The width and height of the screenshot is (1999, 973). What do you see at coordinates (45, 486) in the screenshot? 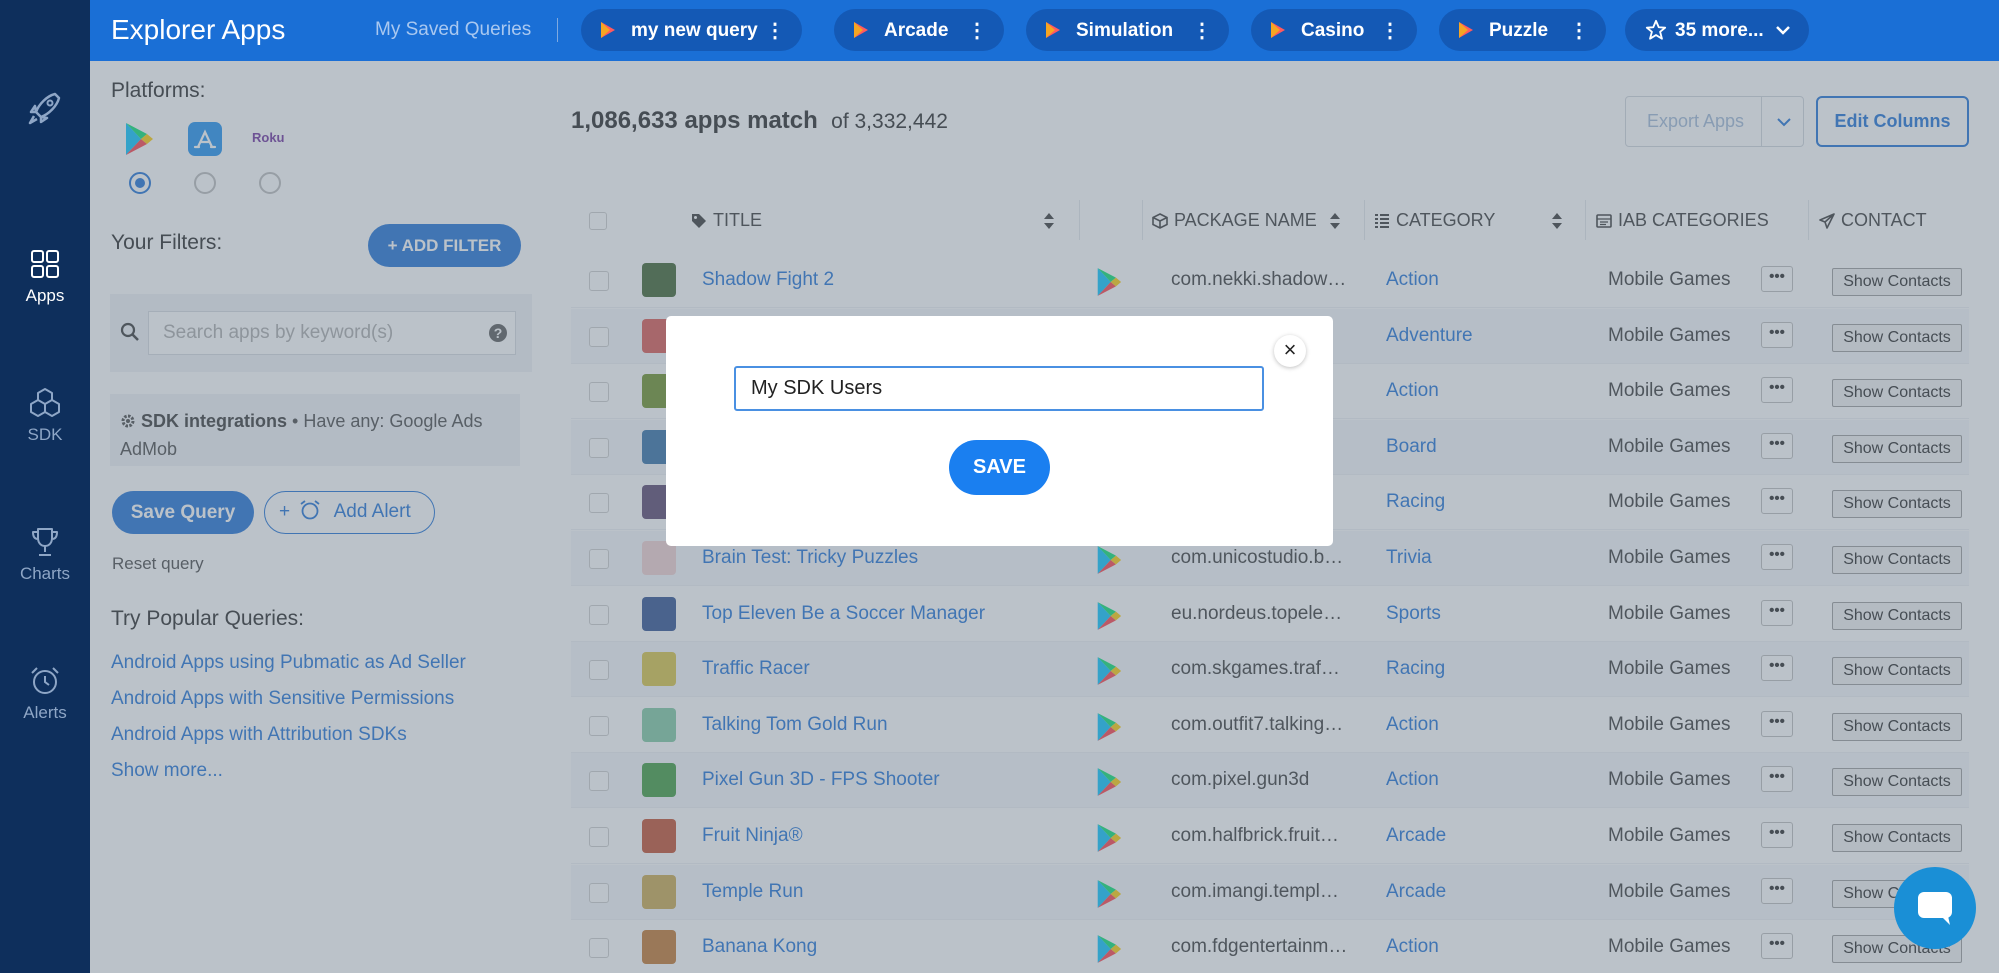
I see `left-rail: Apps SDK Charts Alerts` at bounding box center [45, 486].